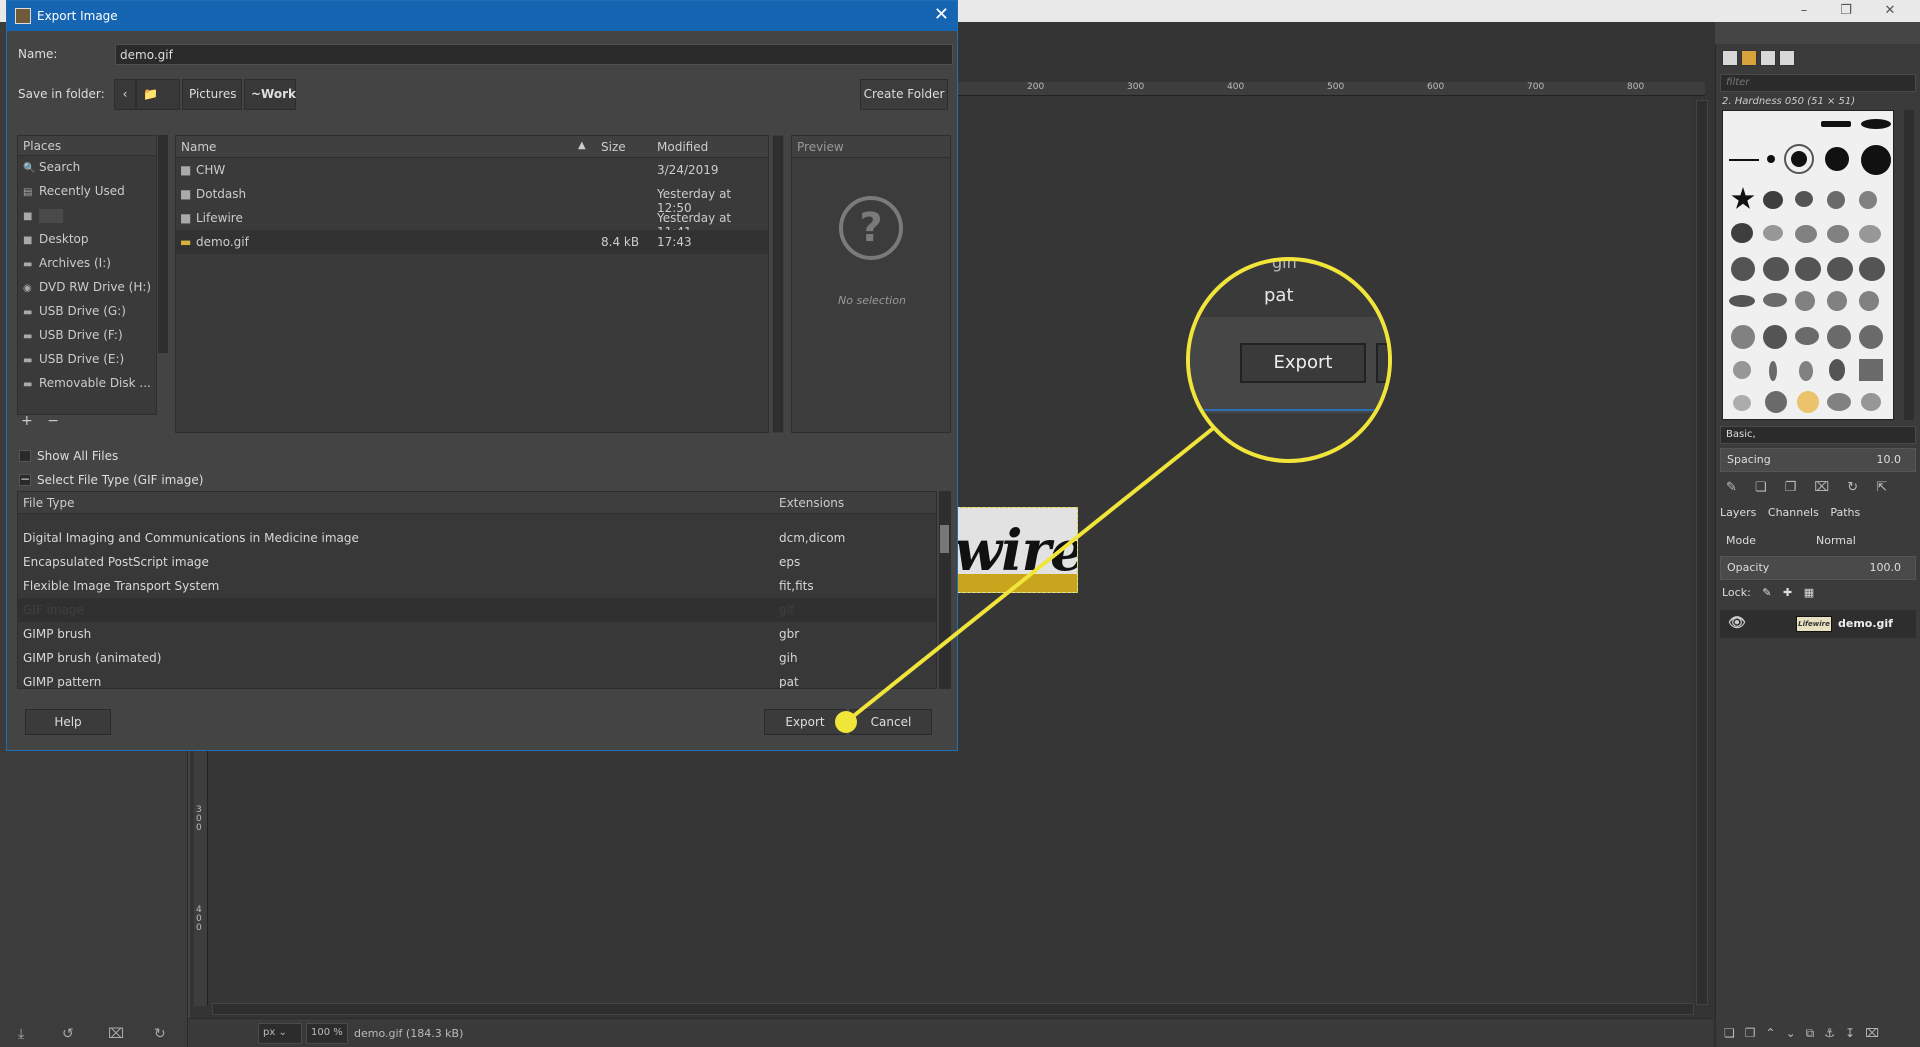 The image size is (1920, 1047). Describe the element at coordinates (212, 94) in the screenshot. I see `path-pictures-button: Pictures` at that location.